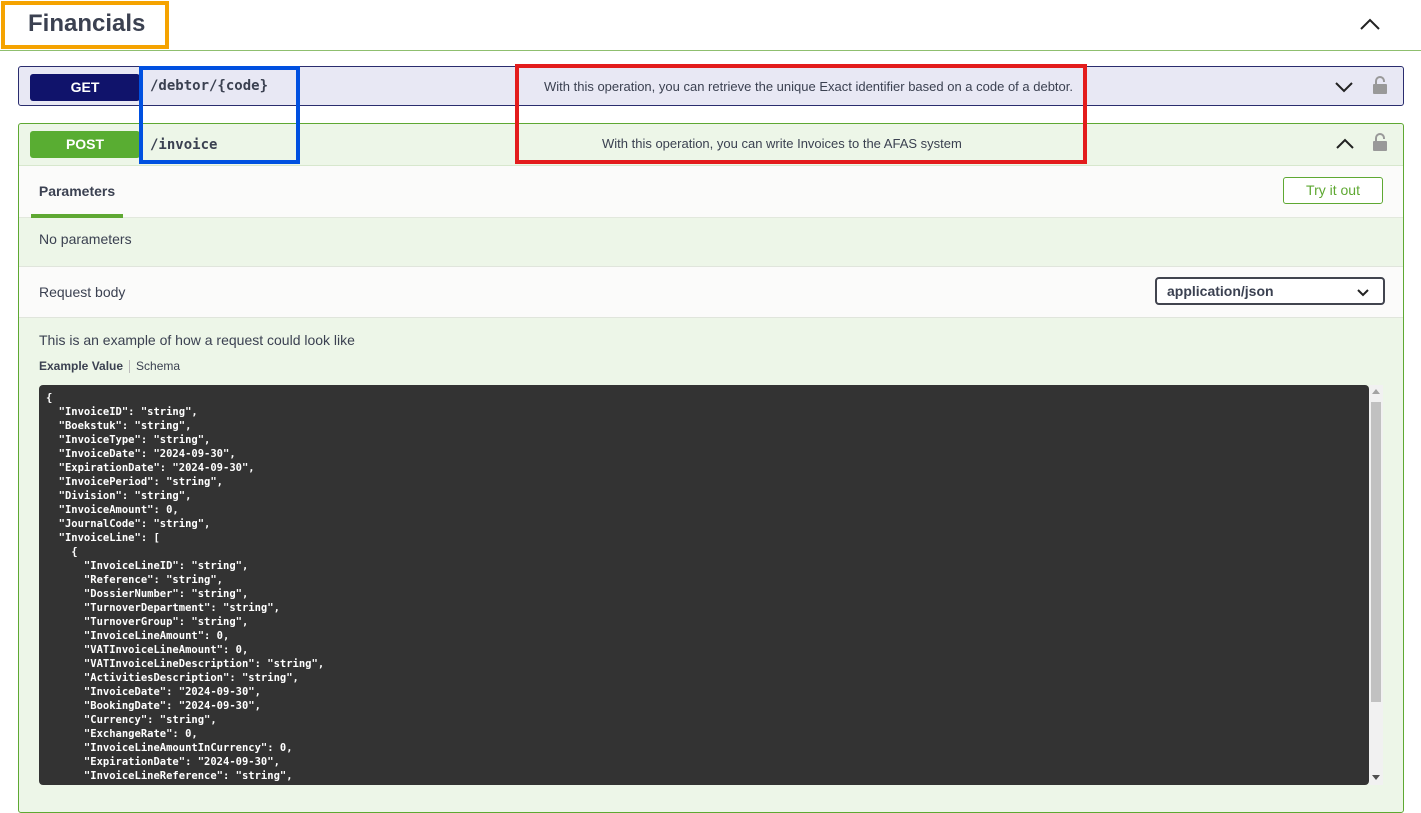 The height and width of the screenshot is (813, 1421). Describe the element at coordinates (158, 366) in the screenshot. I see `tab-schema: Schema` at that location.